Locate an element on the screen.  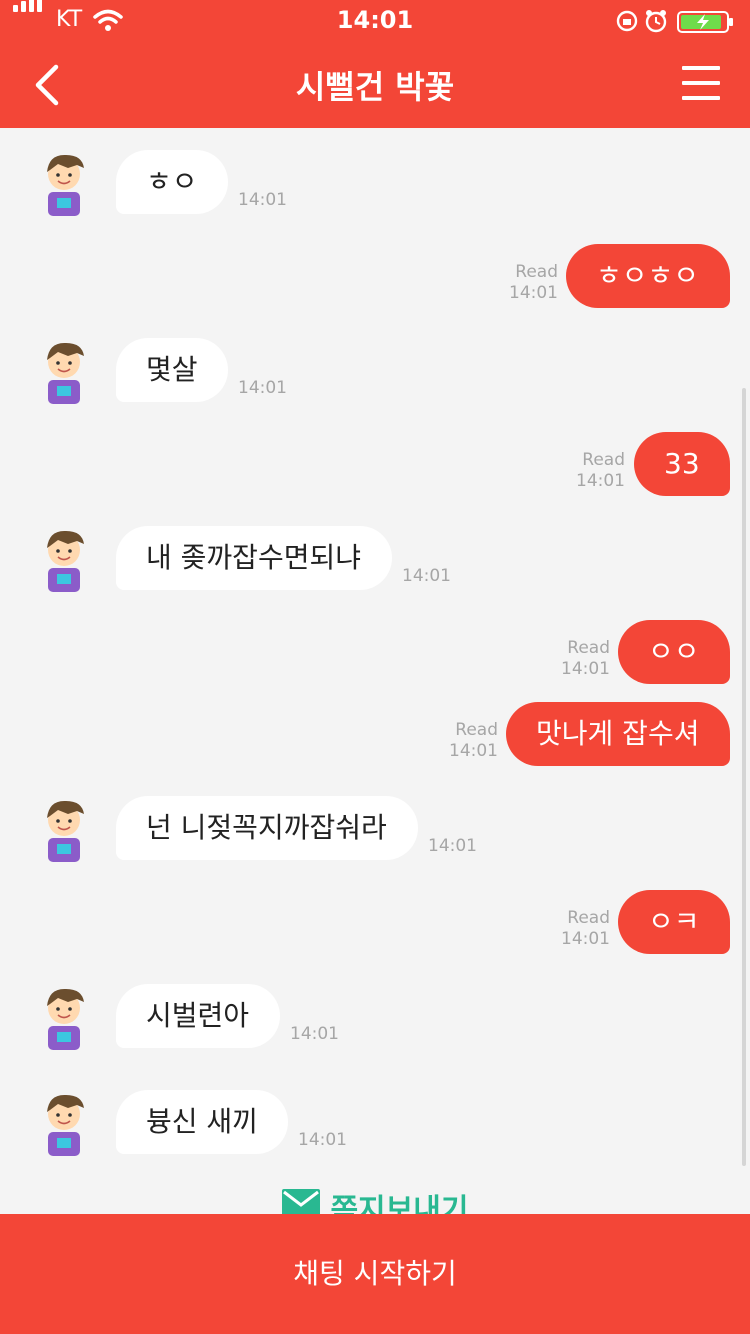
message-outgoing: ㅇㅇ Read 14:01 is located at coordinates (375, 653).